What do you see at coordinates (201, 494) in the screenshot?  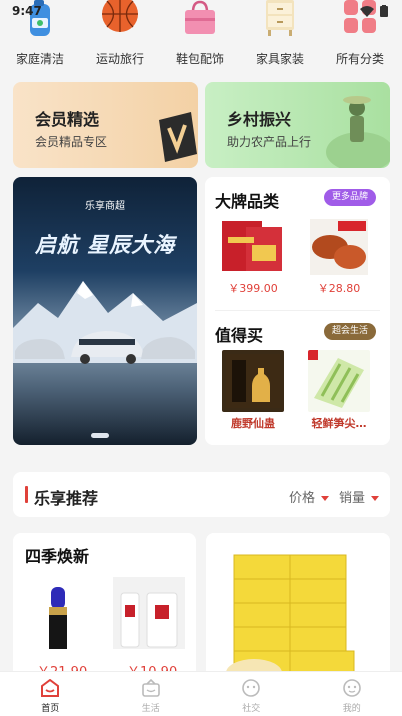 I see `recommend-bar: 乐享推荐 价格 销量` at bounding box center [201, 494].